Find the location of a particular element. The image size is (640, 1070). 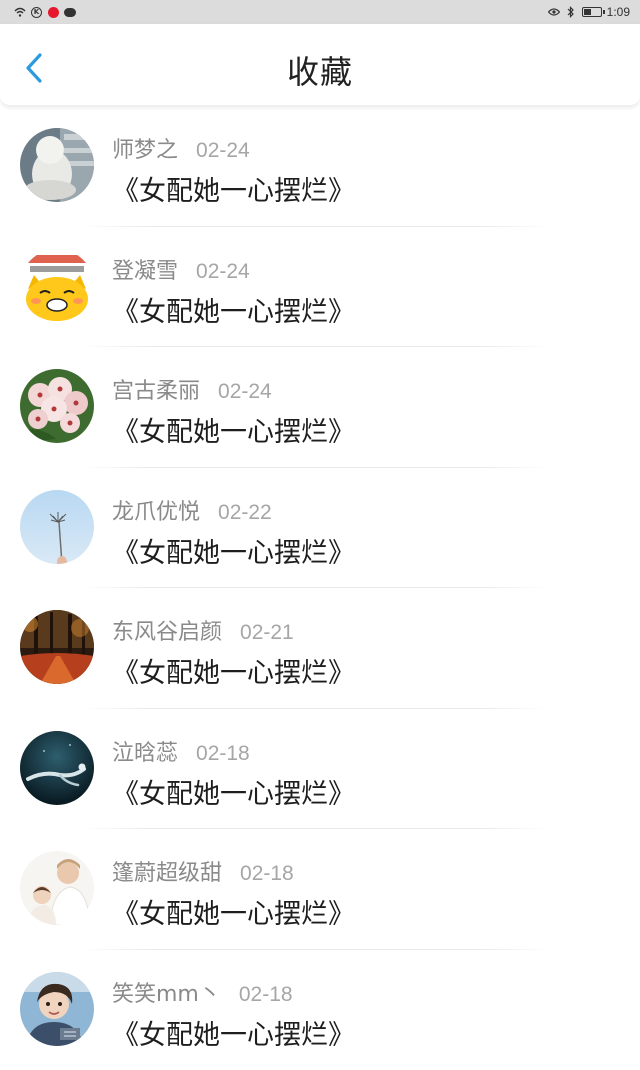

item-meta: 篷蔚超级甜 02-18 is located at coordinates (203, 871).